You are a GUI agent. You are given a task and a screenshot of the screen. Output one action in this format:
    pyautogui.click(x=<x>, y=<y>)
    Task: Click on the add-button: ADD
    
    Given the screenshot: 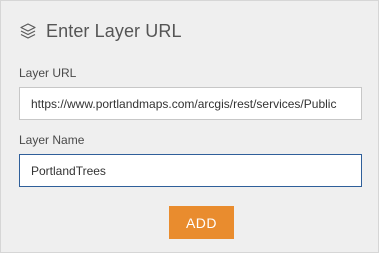 What is the action you would take?
    pyautogui.click(x=201, y=222)
    